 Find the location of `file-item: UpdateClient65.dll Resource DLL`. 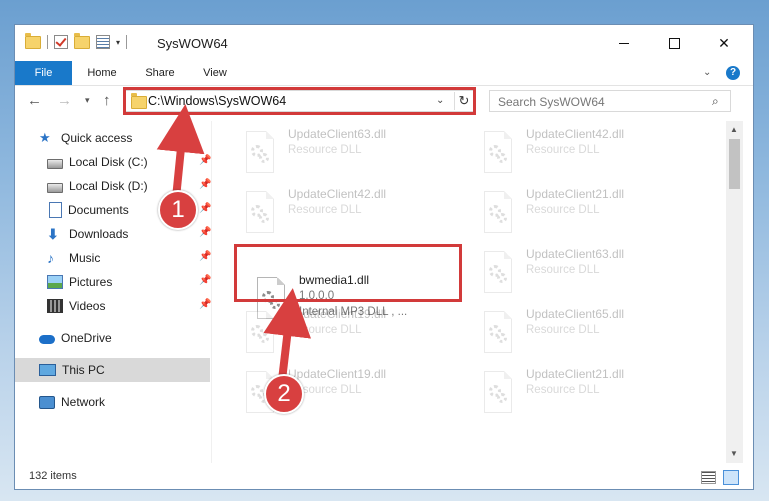

file-item: UpdateClient65.dll Resource DLL is located at coordinates (589, 333).